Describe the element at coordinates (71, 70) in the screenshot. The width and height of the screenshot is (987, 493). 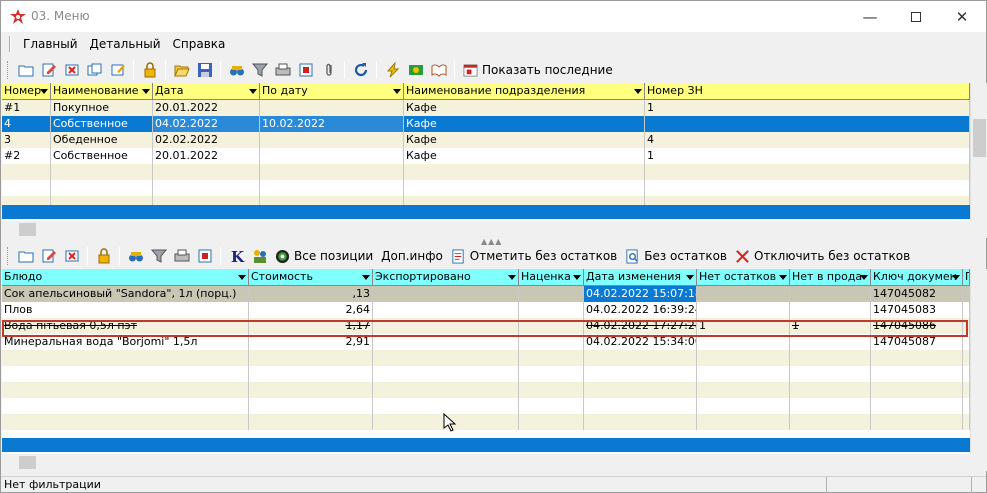
I see `delete-button` at that location.